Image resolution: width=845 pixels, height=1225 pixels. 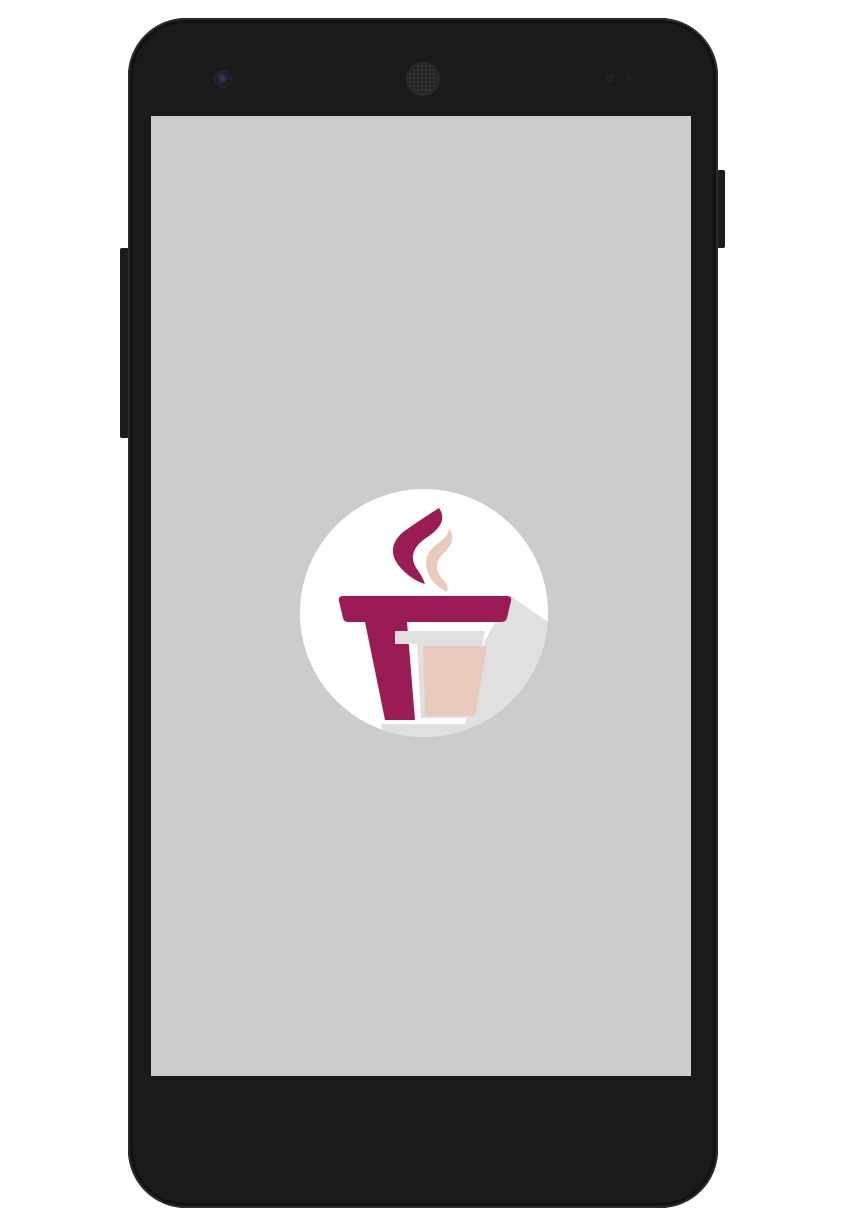 What do you see at coordinates (629, 78) in the screenshot?
I see `light-sensor` at bounding box center [629, 78].